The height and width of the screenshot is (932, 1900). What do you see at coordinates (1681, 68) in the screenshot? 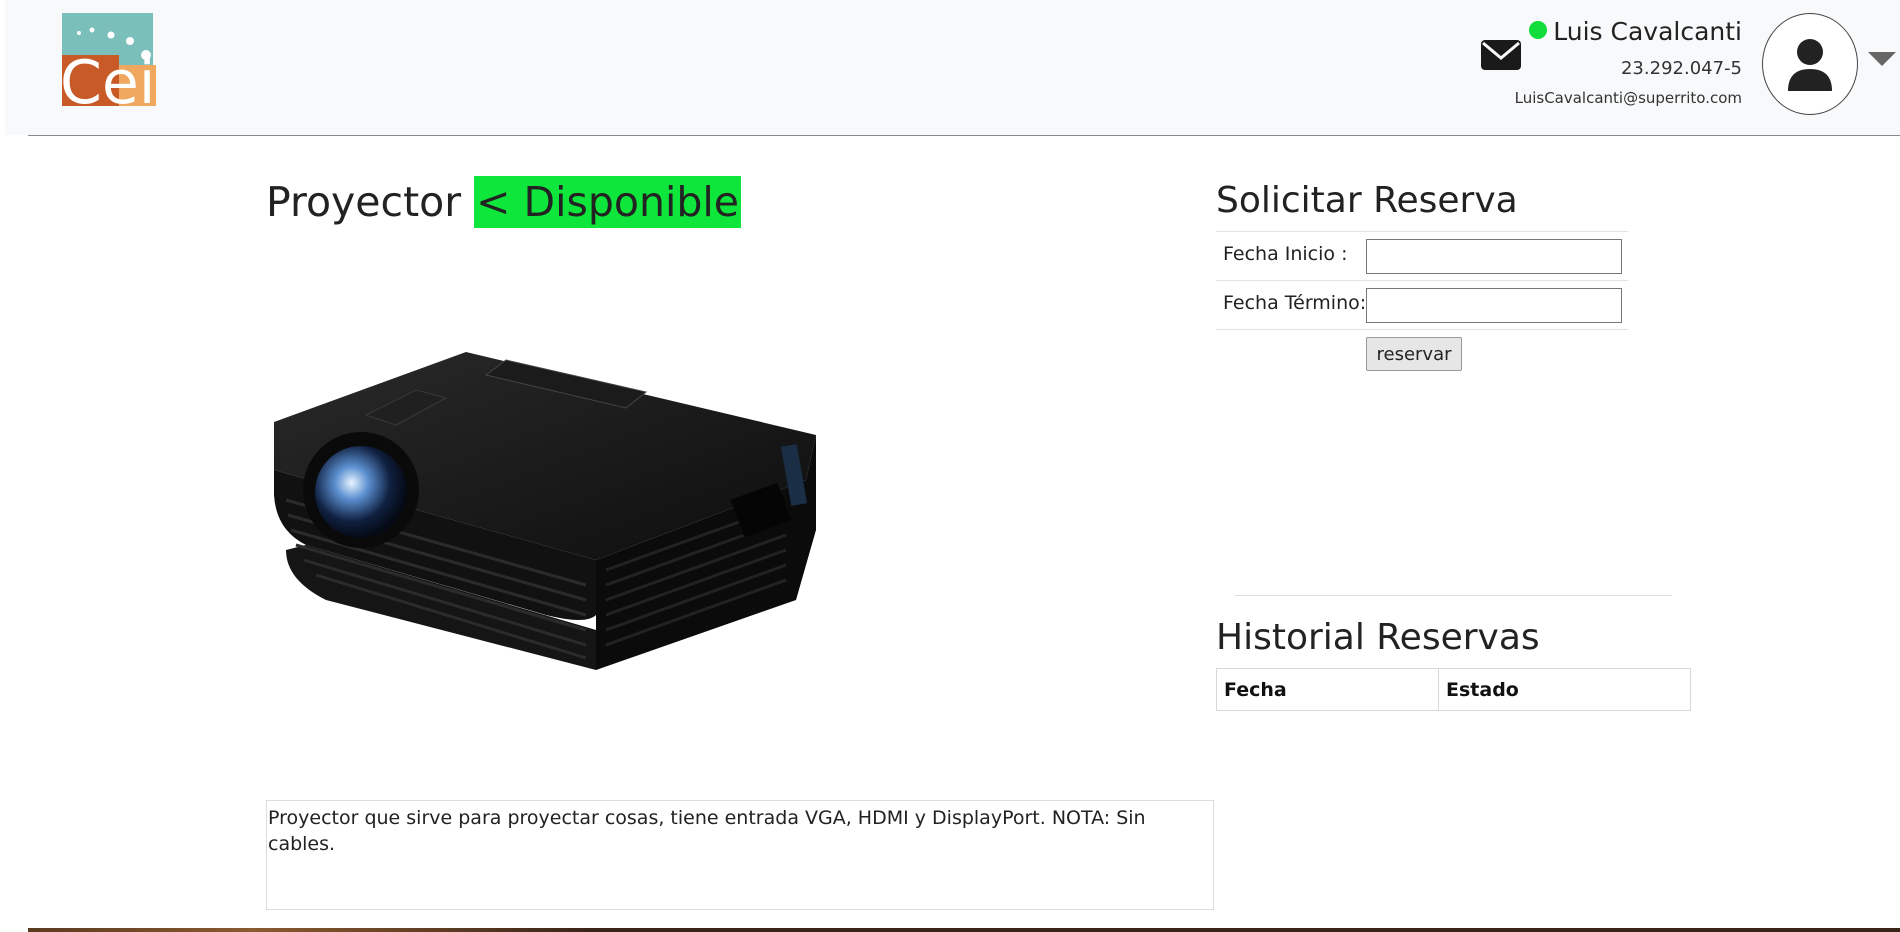
I see `user-rut: 23.292.047-5` at bounding box center [1681, 68].